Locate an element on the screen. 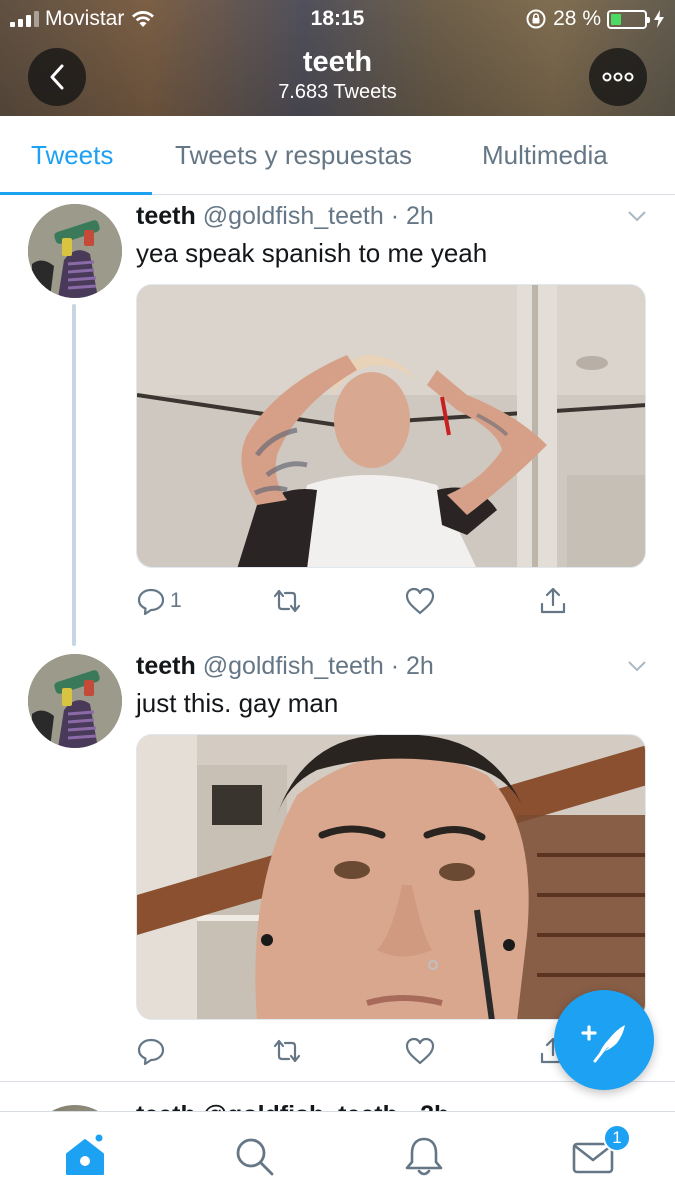 Image resolution: width=675 pixels, height=1200 pixels. home-icon is located at coordinates (85, 1154).